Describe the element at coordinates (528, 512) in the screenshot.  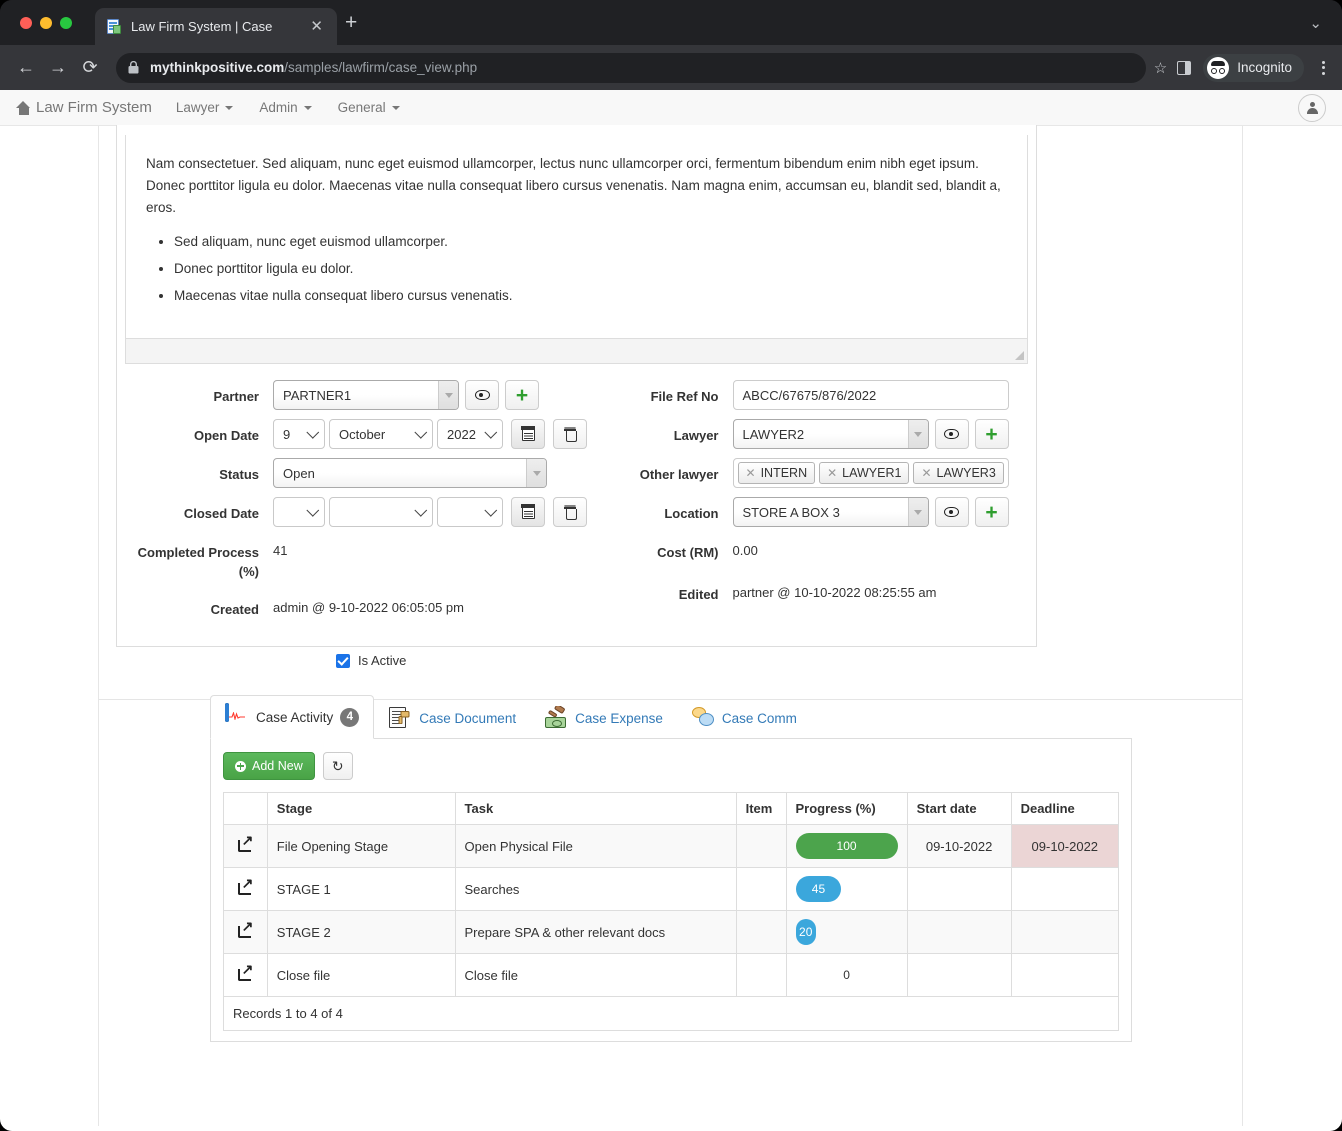
I see `closed-date-calendar-button` at that location.